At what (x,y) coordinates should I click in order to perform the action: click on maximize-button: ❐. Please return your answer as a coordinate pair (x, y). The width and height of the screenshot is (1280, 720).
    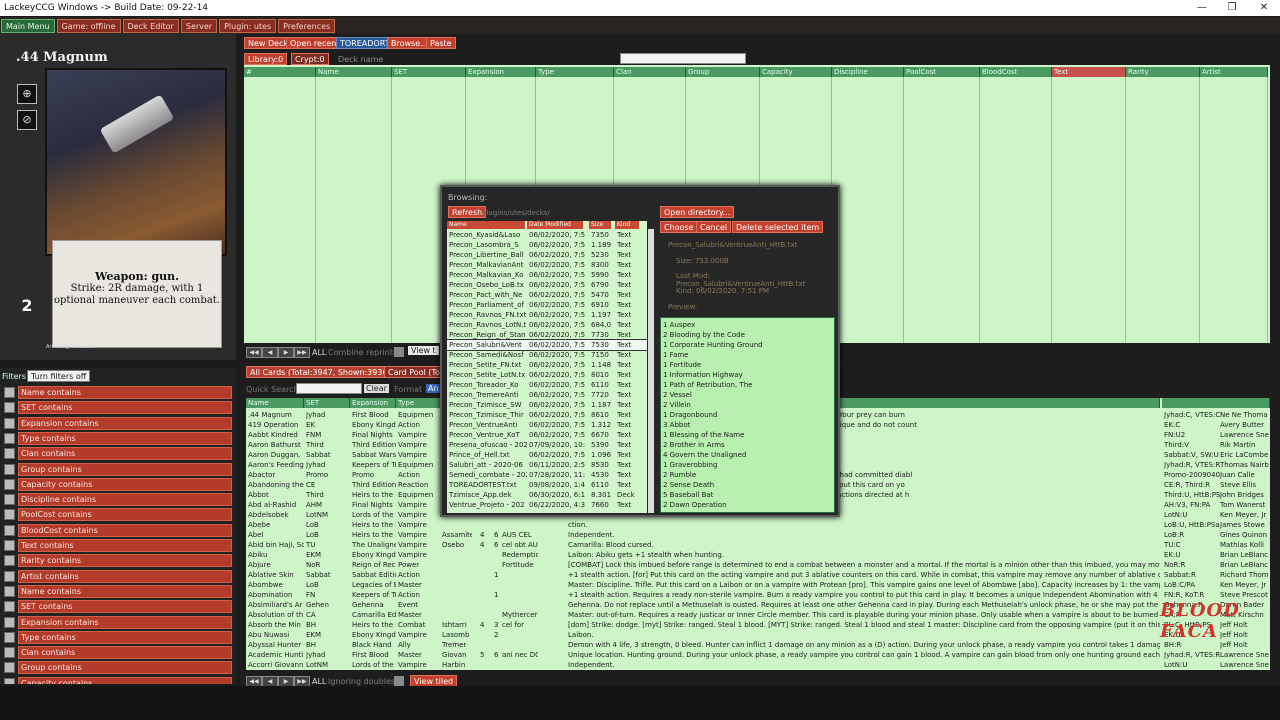
    Looking at the image, I should click on (1232, 8).